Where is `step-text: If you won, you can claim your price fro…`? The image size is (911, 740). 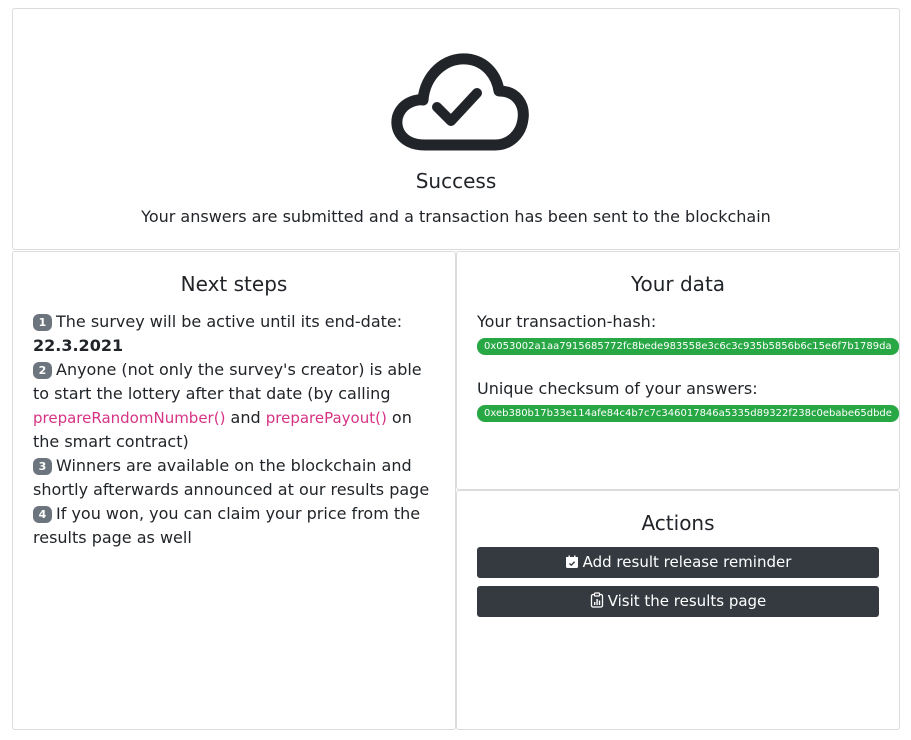 step-text: If you won, you can claim your price fro… is located at coordinates (227, 525).